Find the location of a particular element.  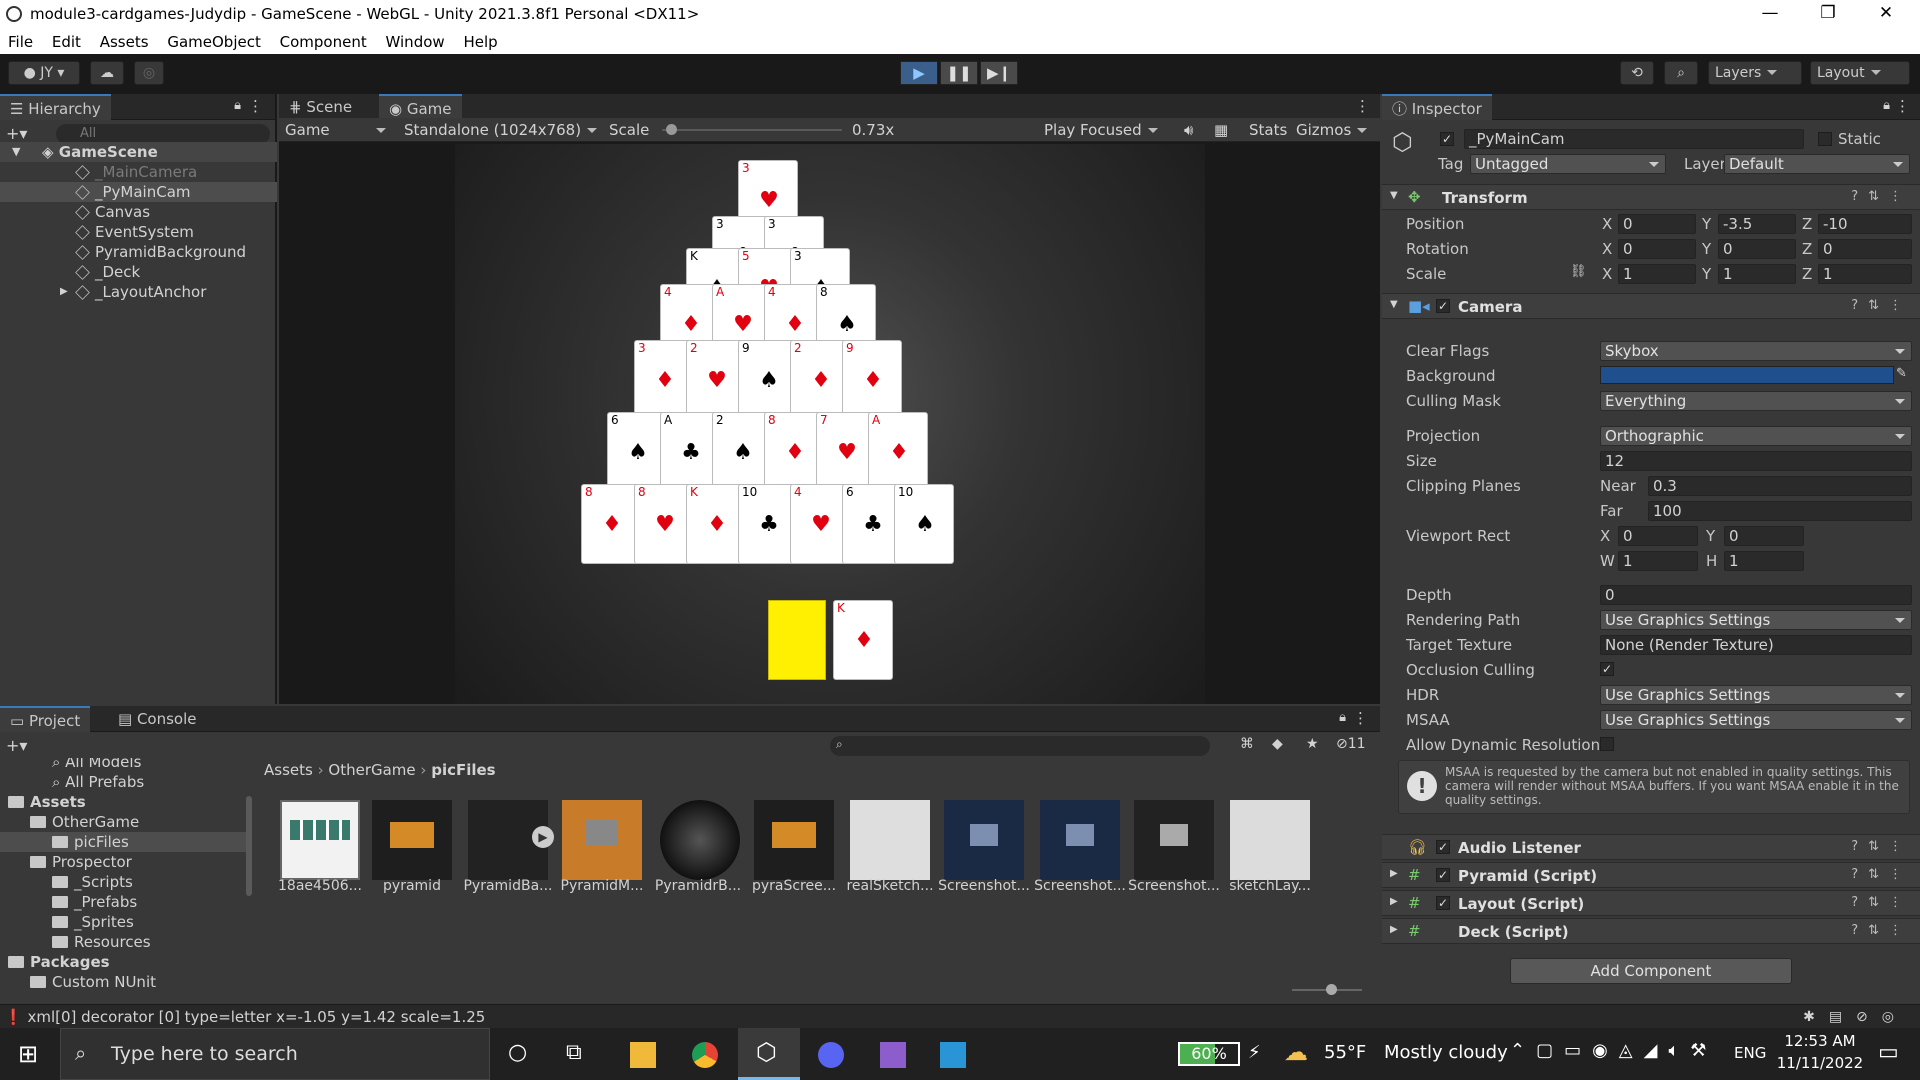

resolution-dropdown: Standalone (1024x768) is located at coordinates (500, 130).